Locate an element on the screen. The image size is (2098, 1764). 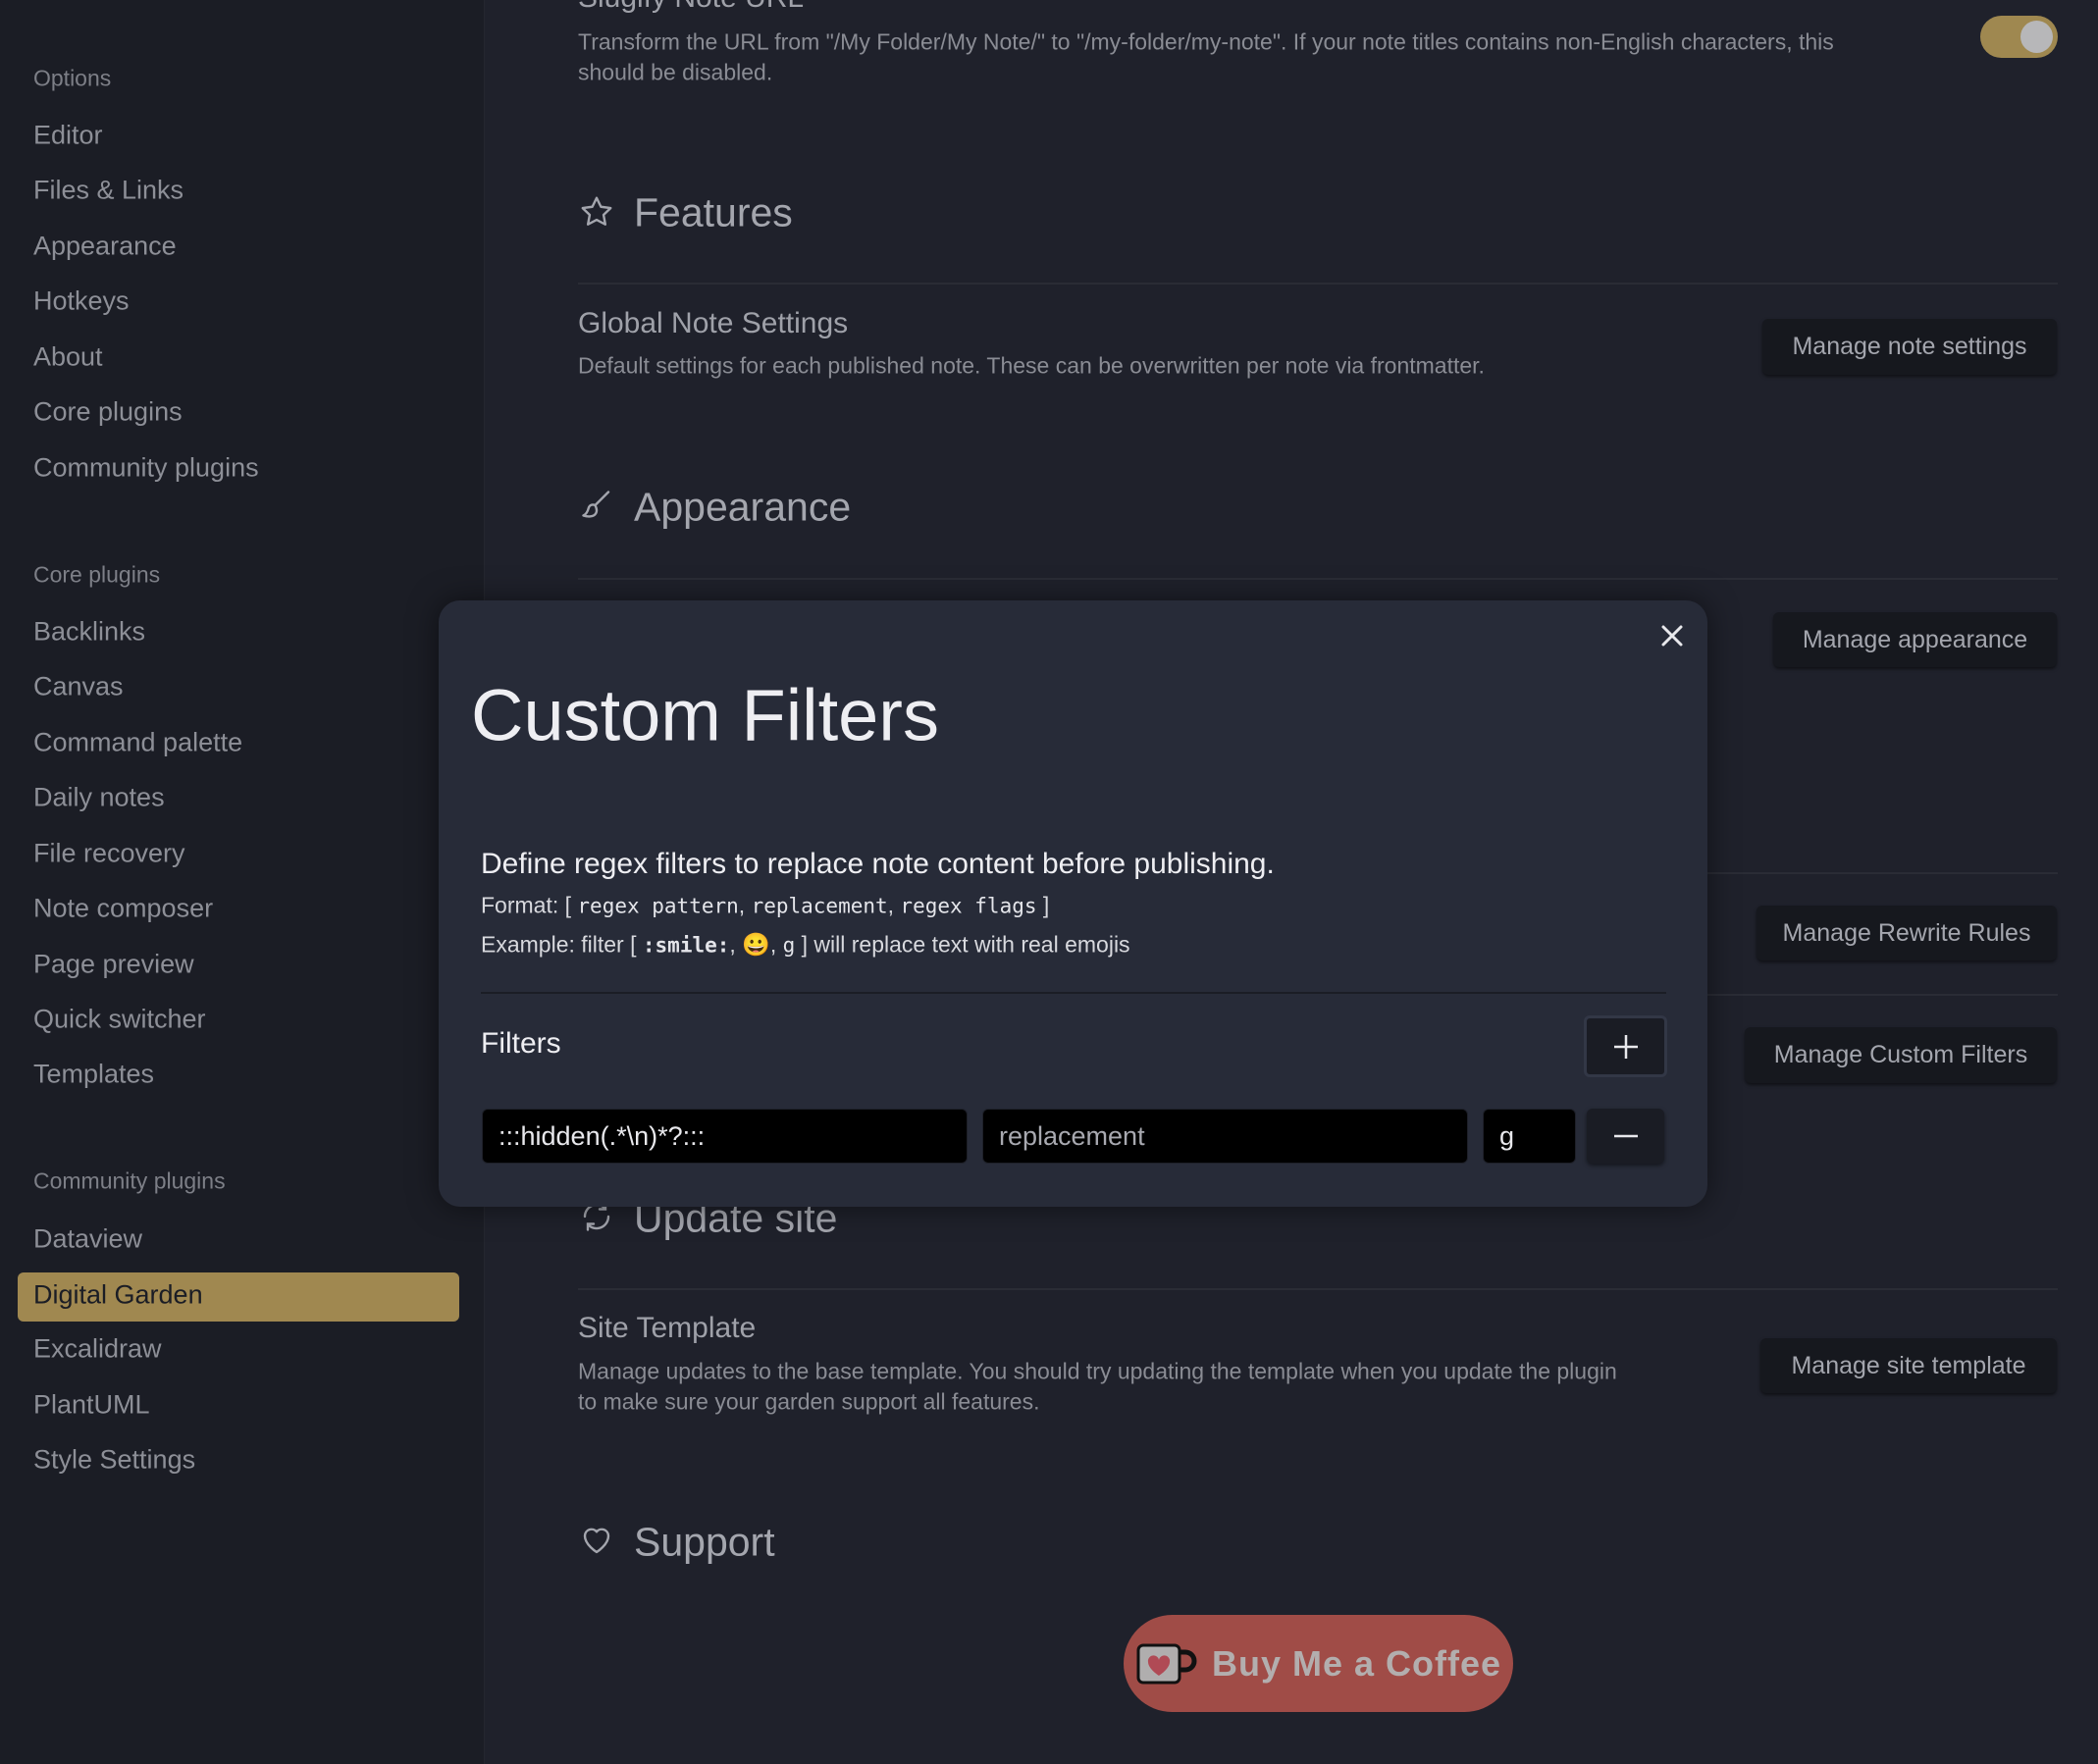
sidebar-item-excalidraw: Excalidraw is located at coordinates (97, 1349).